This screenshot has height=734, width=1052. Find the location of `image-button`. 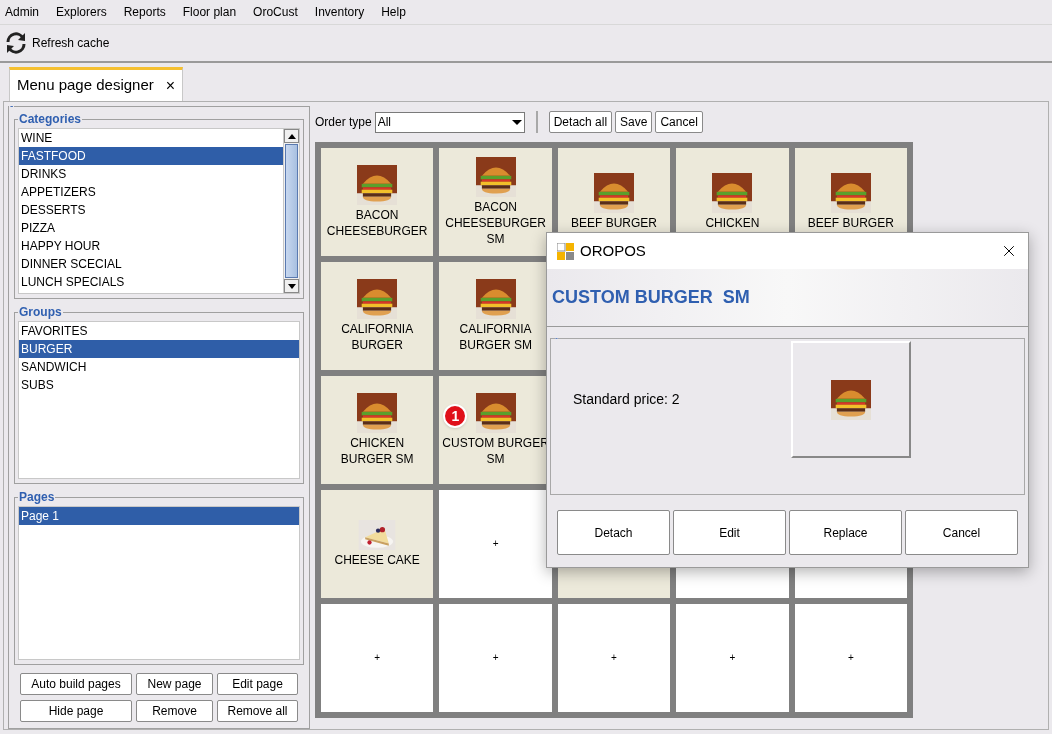

image-button is located at coordinates (851, 399).